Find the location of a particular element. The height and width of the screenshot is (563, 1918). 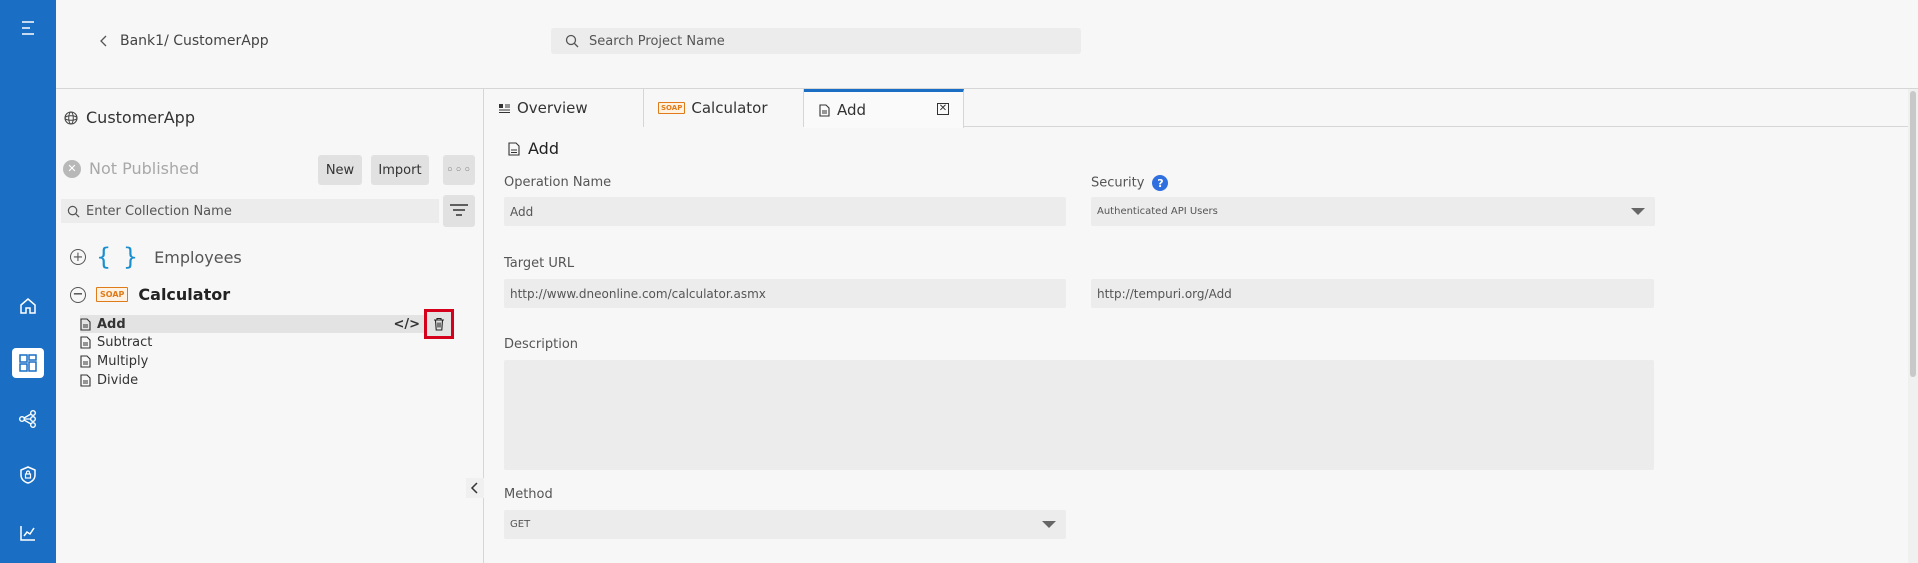

form-title-text: Add is located at coordinates (543, 148).